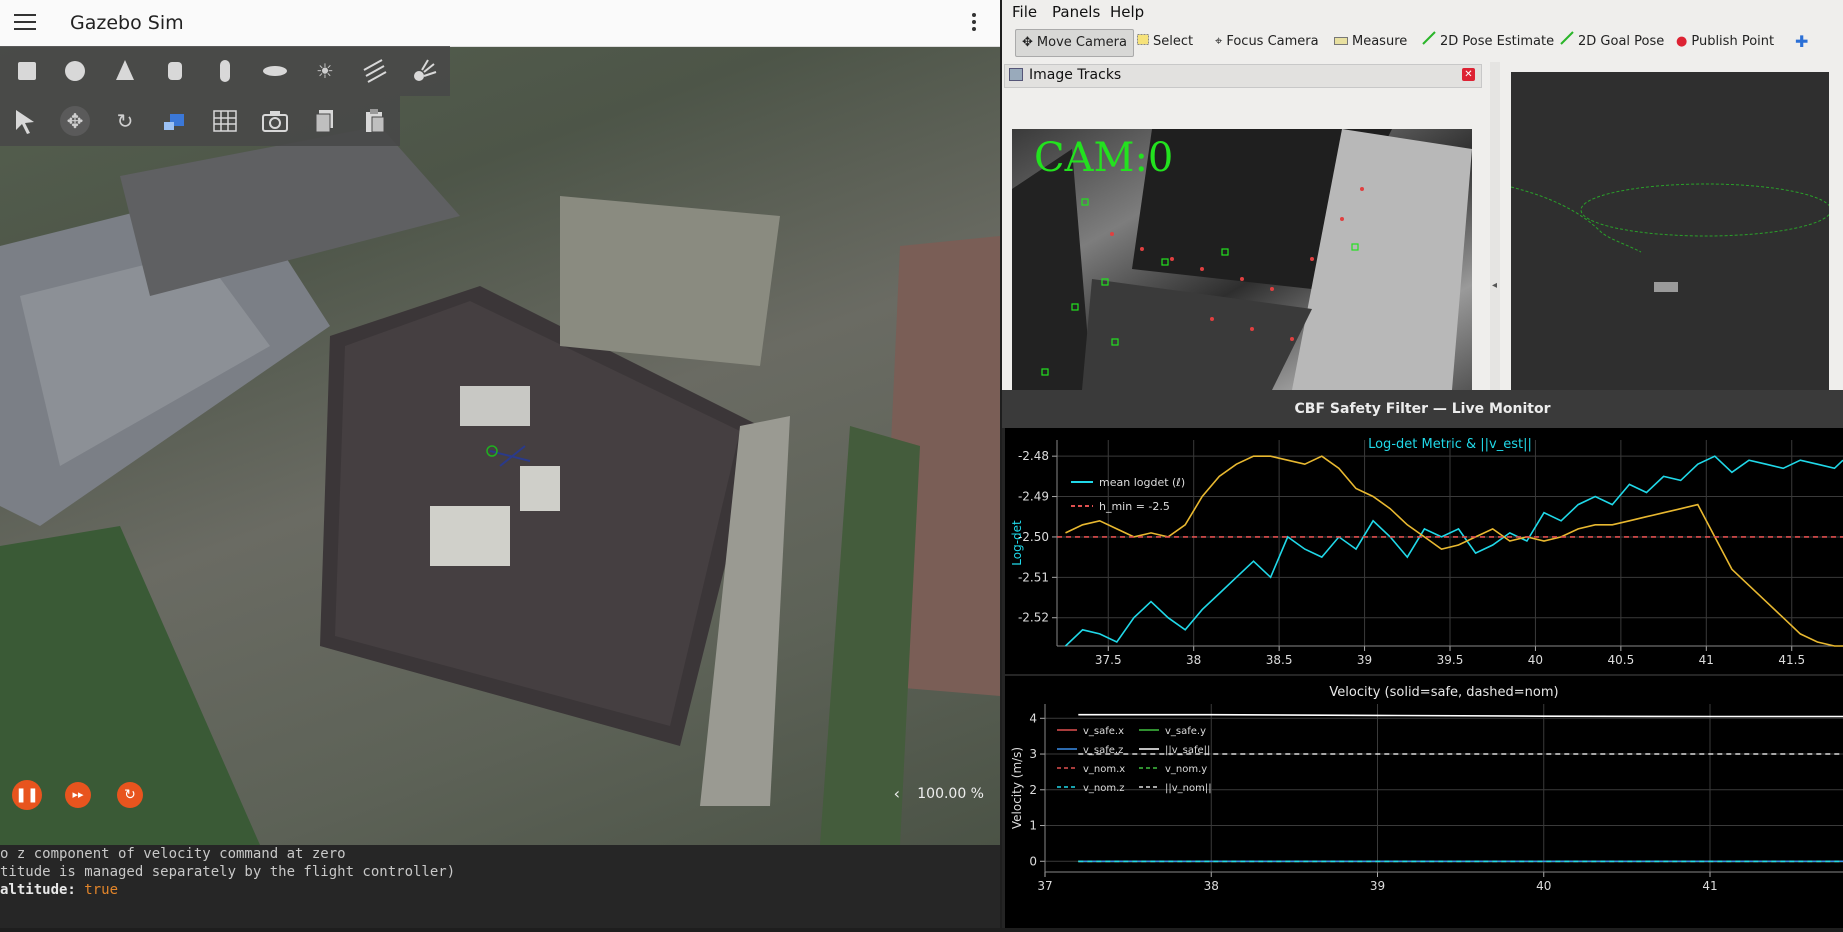 The height and width of the screenshot is (932, 1843). What do you see at coordinates (25, 23) in the screenshot?
I see `hamburger-menu-icon` at bounding box center [25, 23].